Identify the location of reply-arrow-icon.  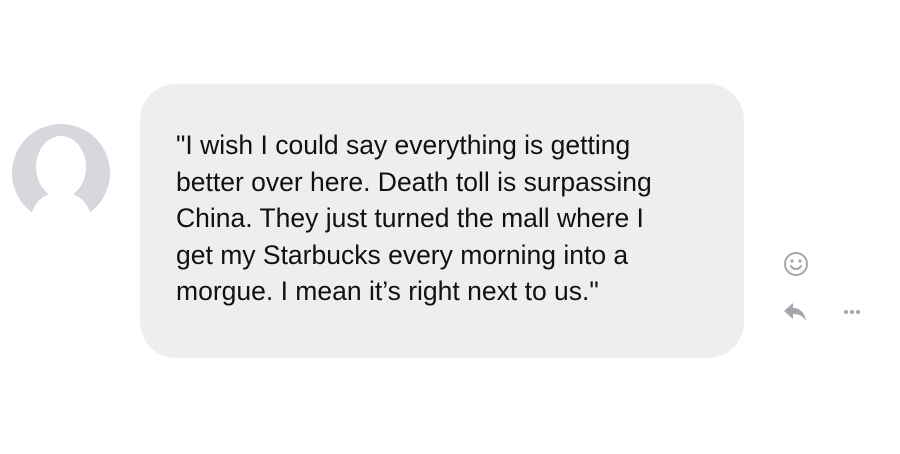
(796, 312).